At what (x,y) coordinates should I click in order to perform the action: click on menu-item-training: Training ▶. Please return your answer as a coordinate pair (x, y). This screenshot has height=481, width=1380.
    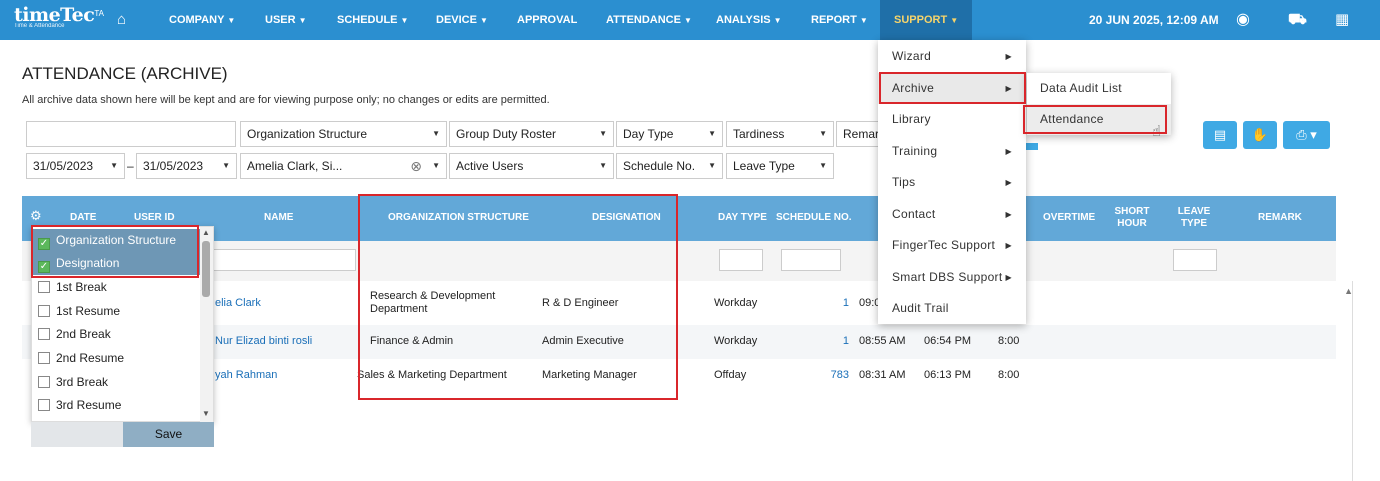
    Looking at the image, I should click on (952, 151).